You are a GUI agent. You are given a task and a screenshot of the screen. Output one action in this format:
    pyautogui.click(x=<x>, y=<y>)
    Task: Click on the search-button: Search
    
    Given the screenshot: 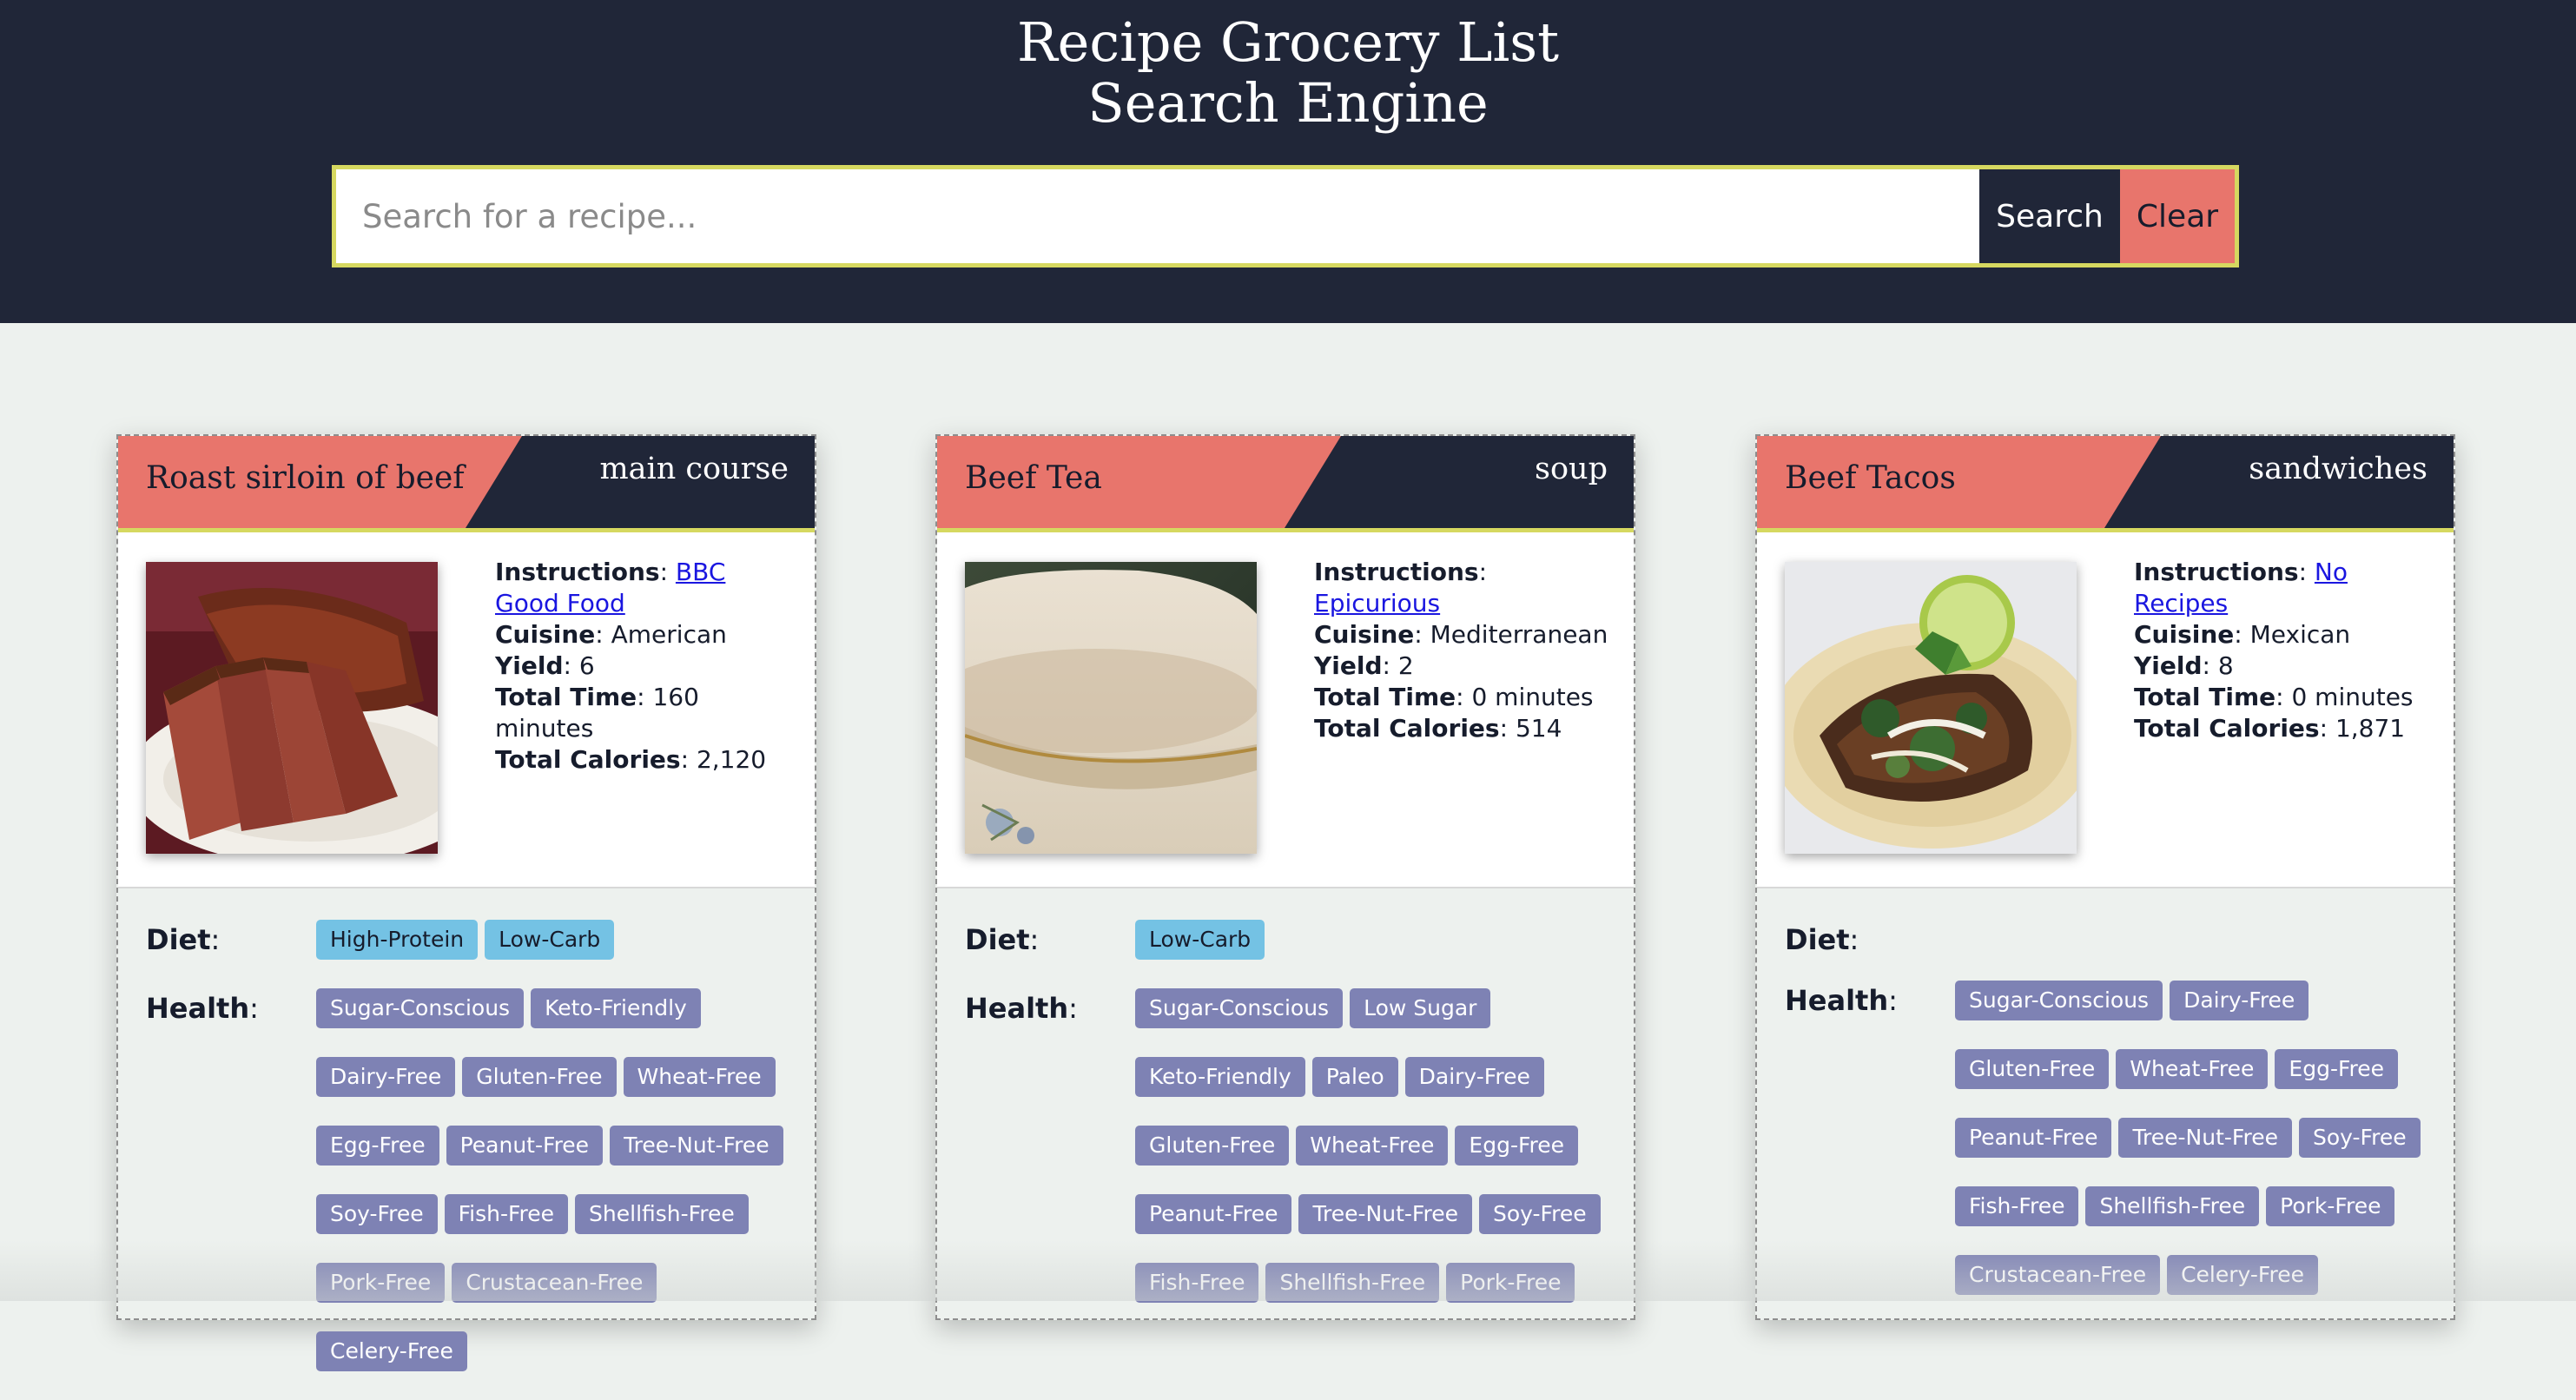 What is the action you would take?
    pyautogui.click(x=2049, y=216)
    